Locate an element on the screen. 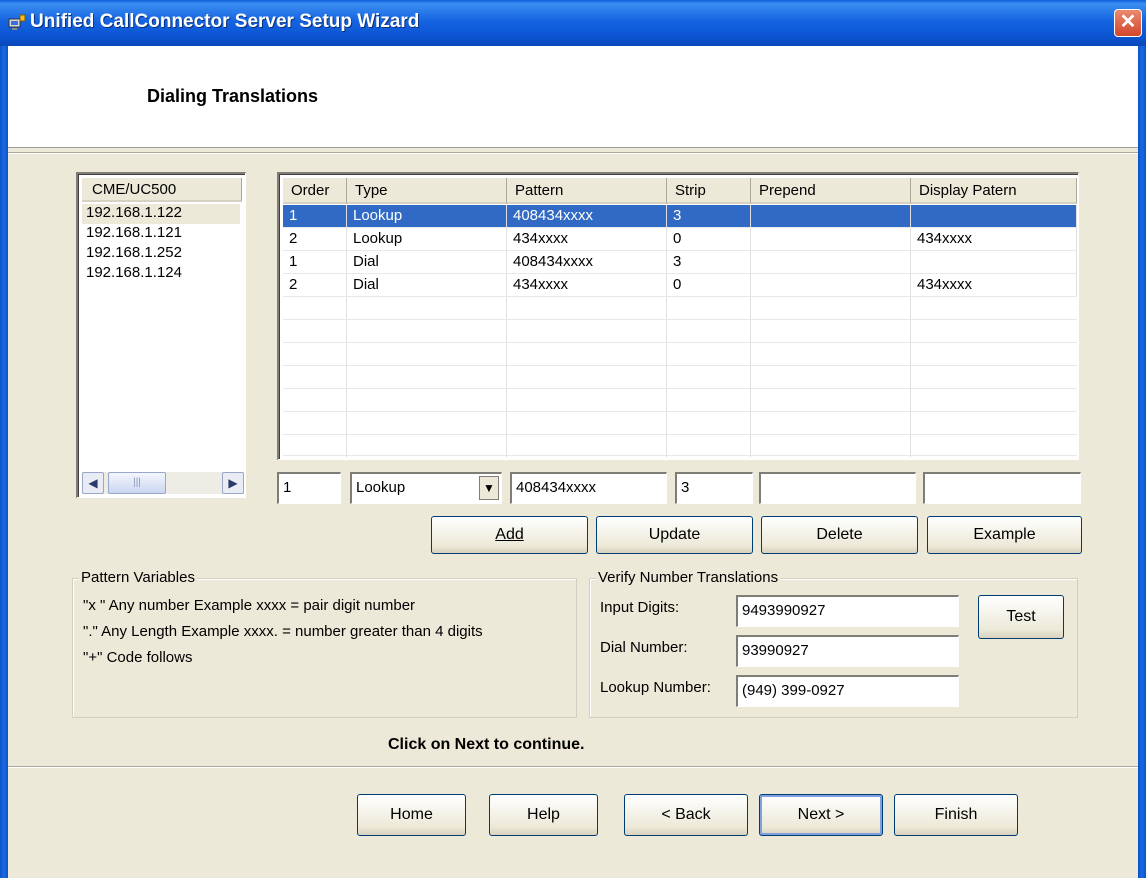 The width and height of the screenshot is (1146, 878). delete-button: Delete is located at coordinates (839, 535).